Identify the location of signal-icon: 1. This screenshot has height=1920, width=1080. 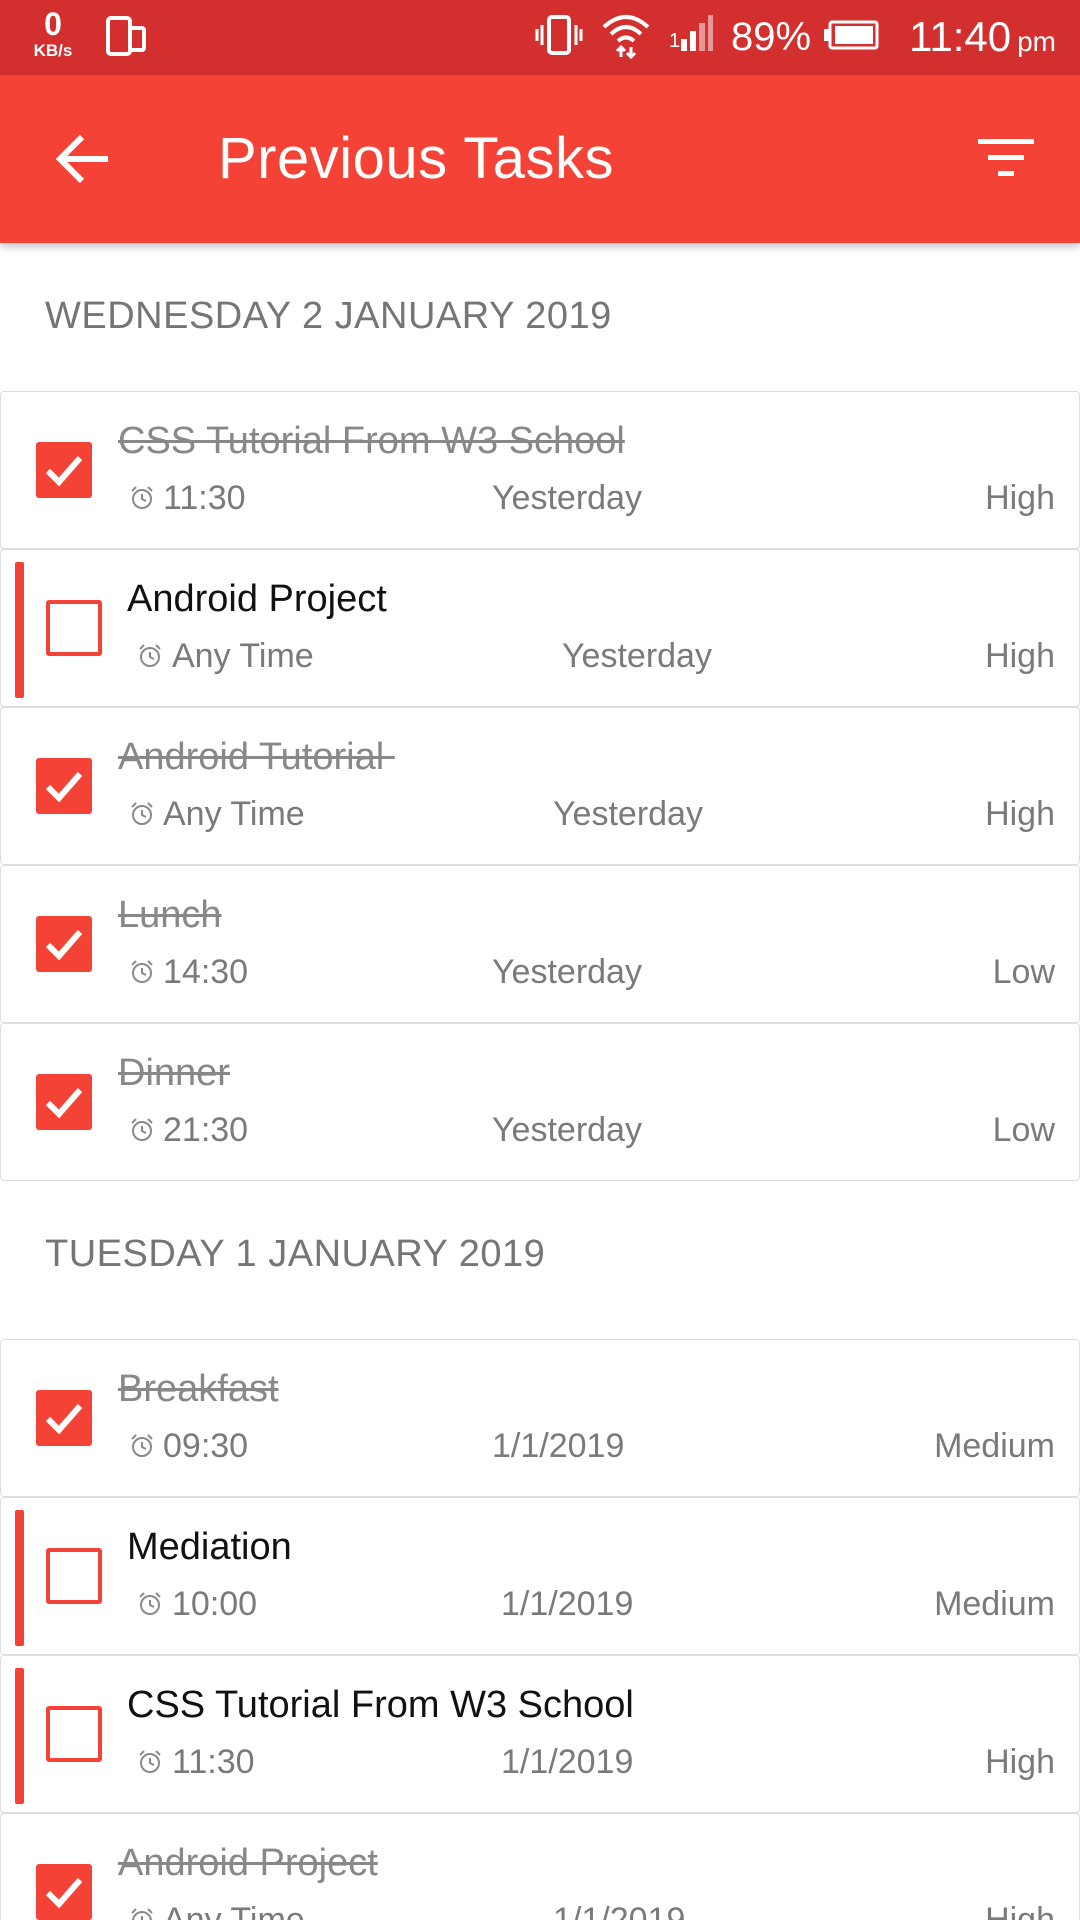
(700, 37).